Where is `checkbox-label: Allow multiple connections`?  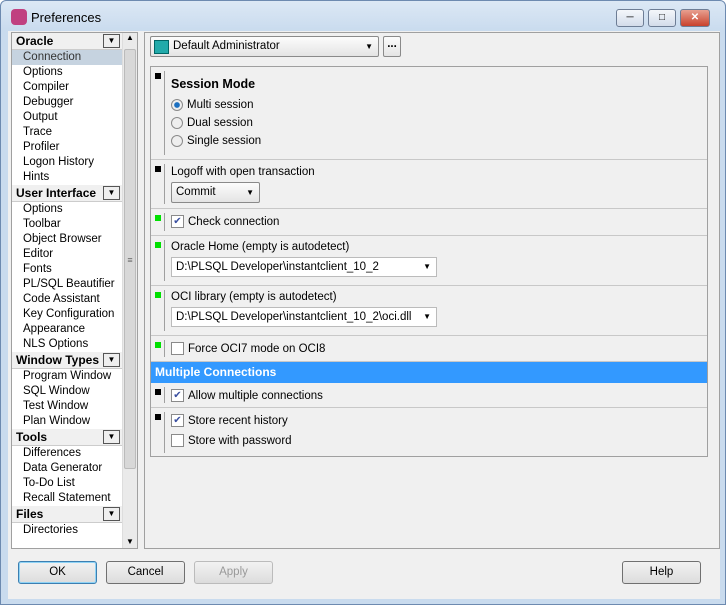 checkbox-label: Allow multiple connections is located at coordinates (255, 395).